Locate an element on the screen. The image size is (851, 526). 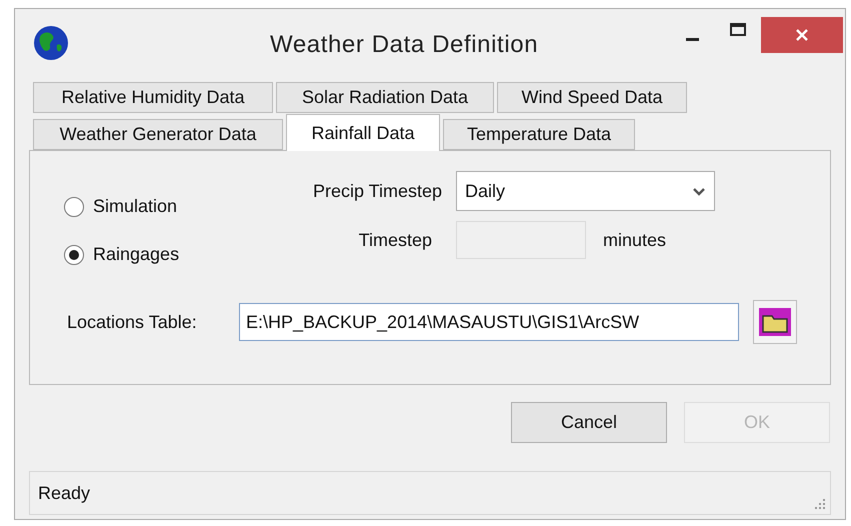
close-icon is located at coordinates (802, 35).